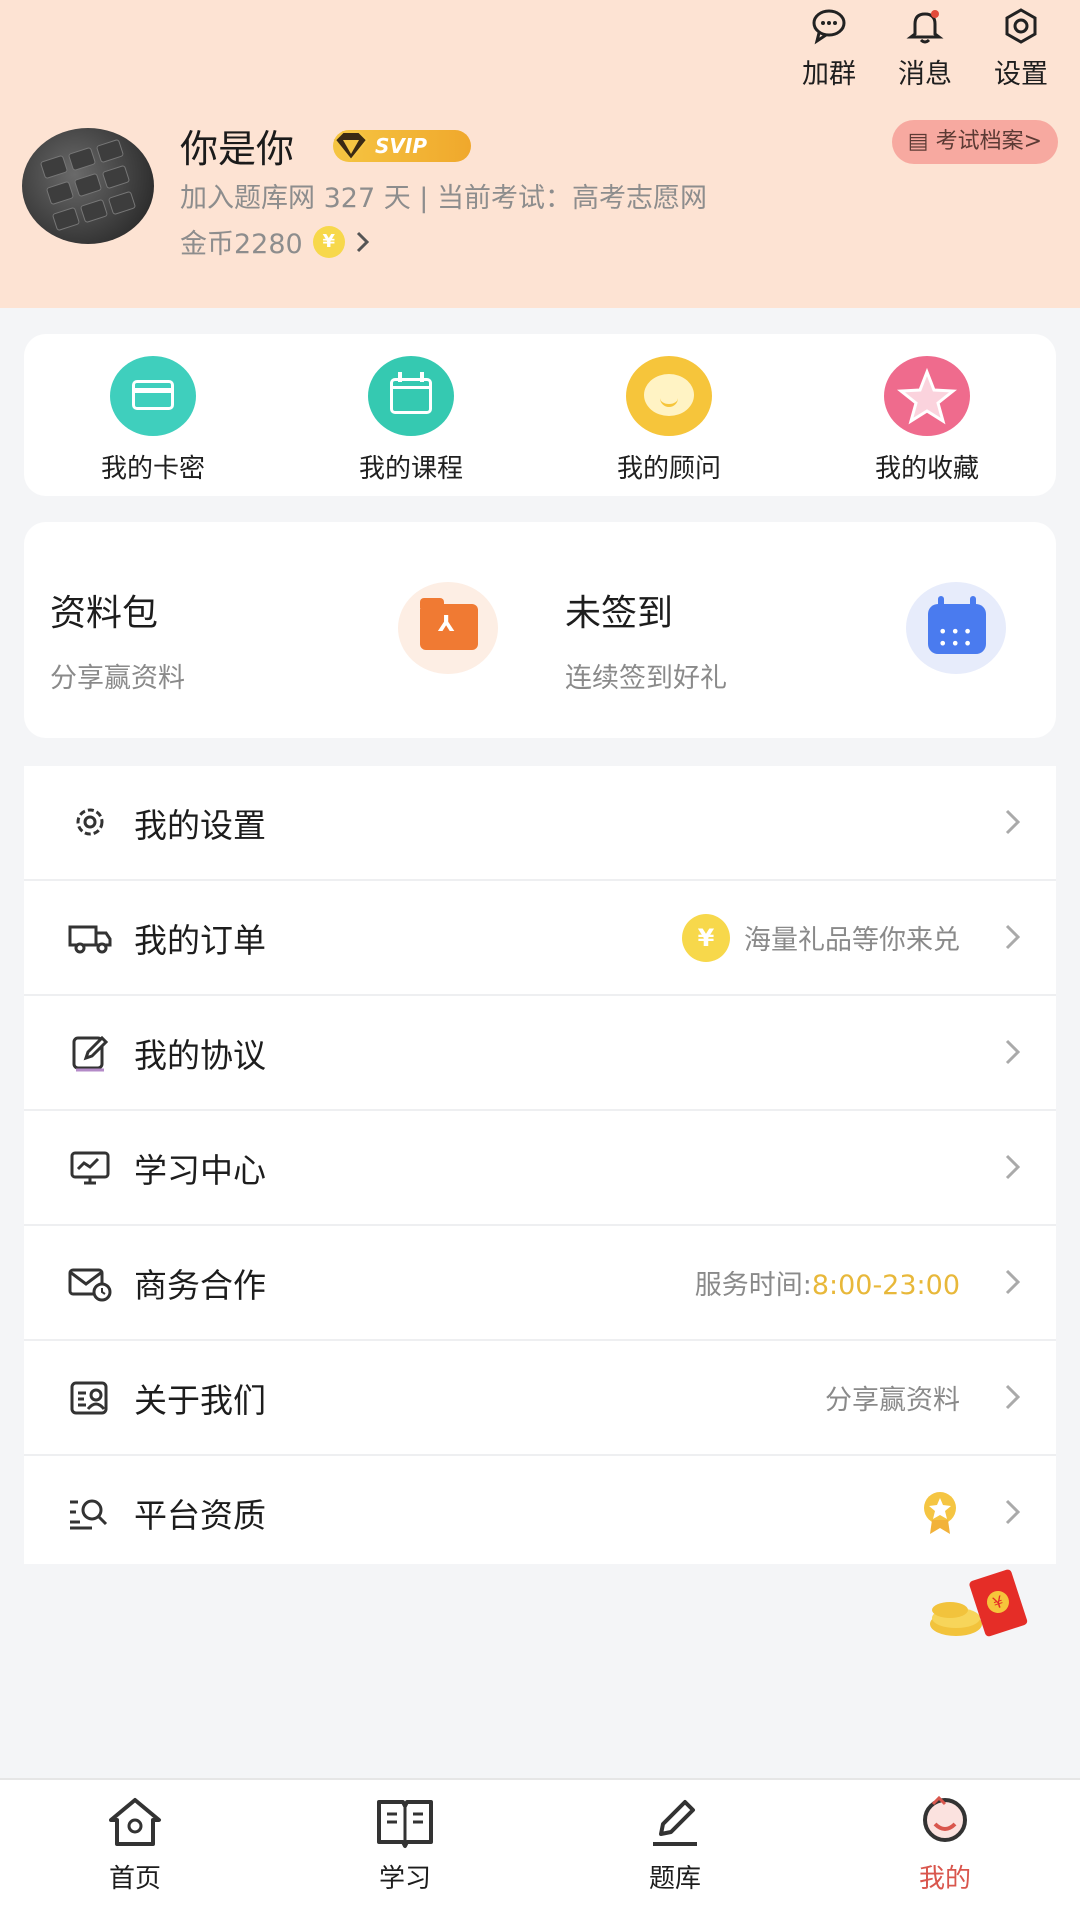  What do you see at coordinates (134, 1879) in the screenshot?
I see `tab-label: 首页` at bounding box center [134, 1879].